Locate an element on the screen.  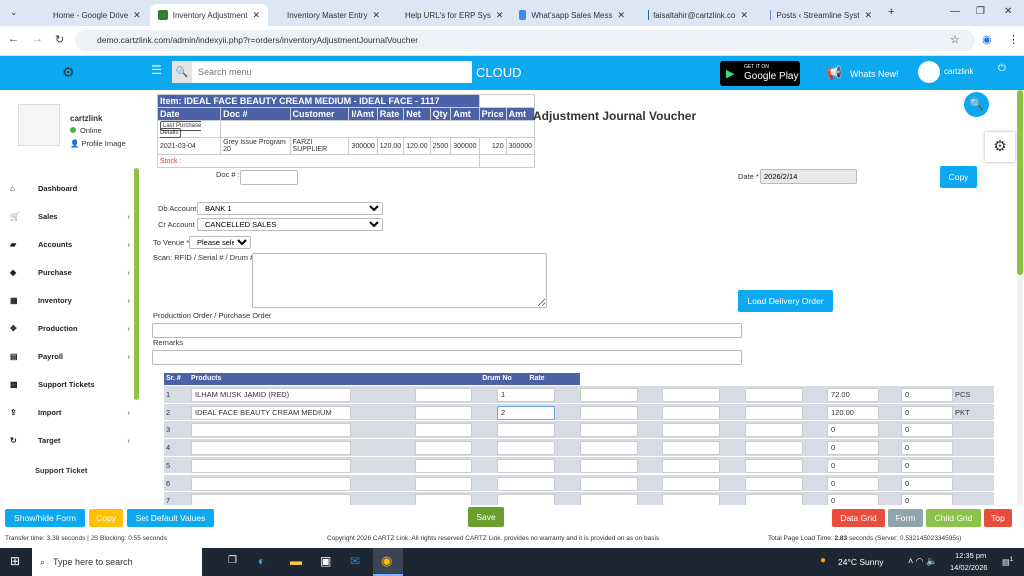
store-icon: ▣ is located at coordinates (325, 561).